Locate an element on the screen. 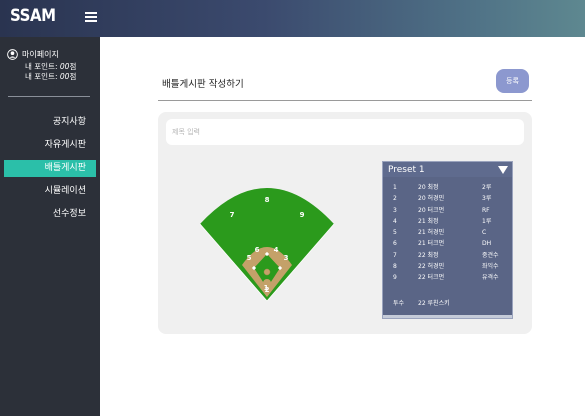 The width and height of the screenshot is (585, 416). profile-section: 마이페이지 내 포인트: 00점 내 포인트: 00점 is located at coordinates (52, 65).